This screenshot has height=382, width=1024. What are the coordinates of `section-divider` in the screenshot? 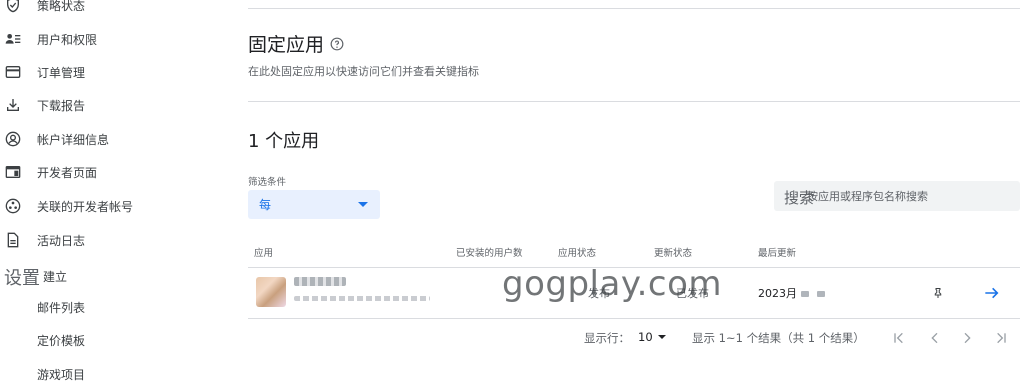 It's located at (634, 101).